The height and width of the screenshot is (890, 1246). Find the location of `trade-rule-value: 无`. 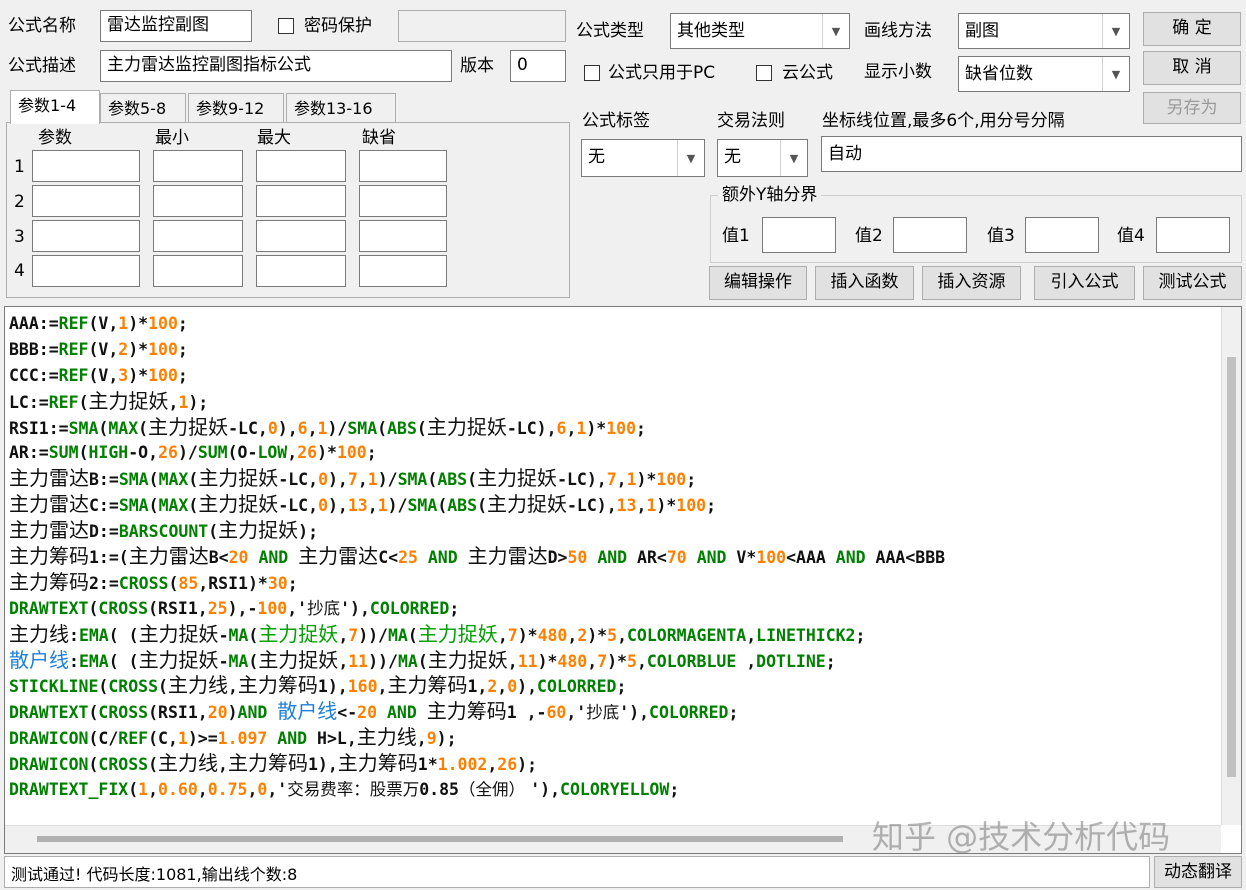

trade-rule-value: 无 is located at coordinates (732, 157).